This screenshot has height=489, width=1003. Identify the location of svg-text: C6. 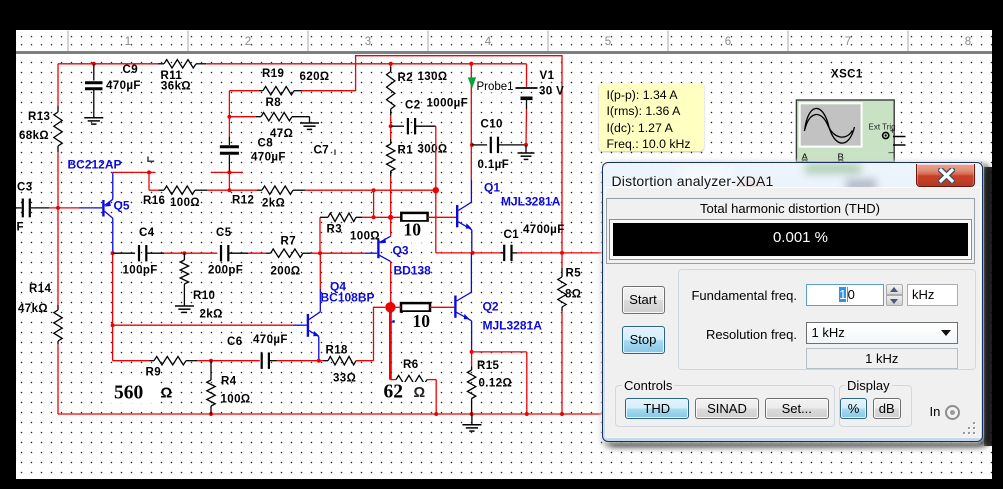
(235, 342).